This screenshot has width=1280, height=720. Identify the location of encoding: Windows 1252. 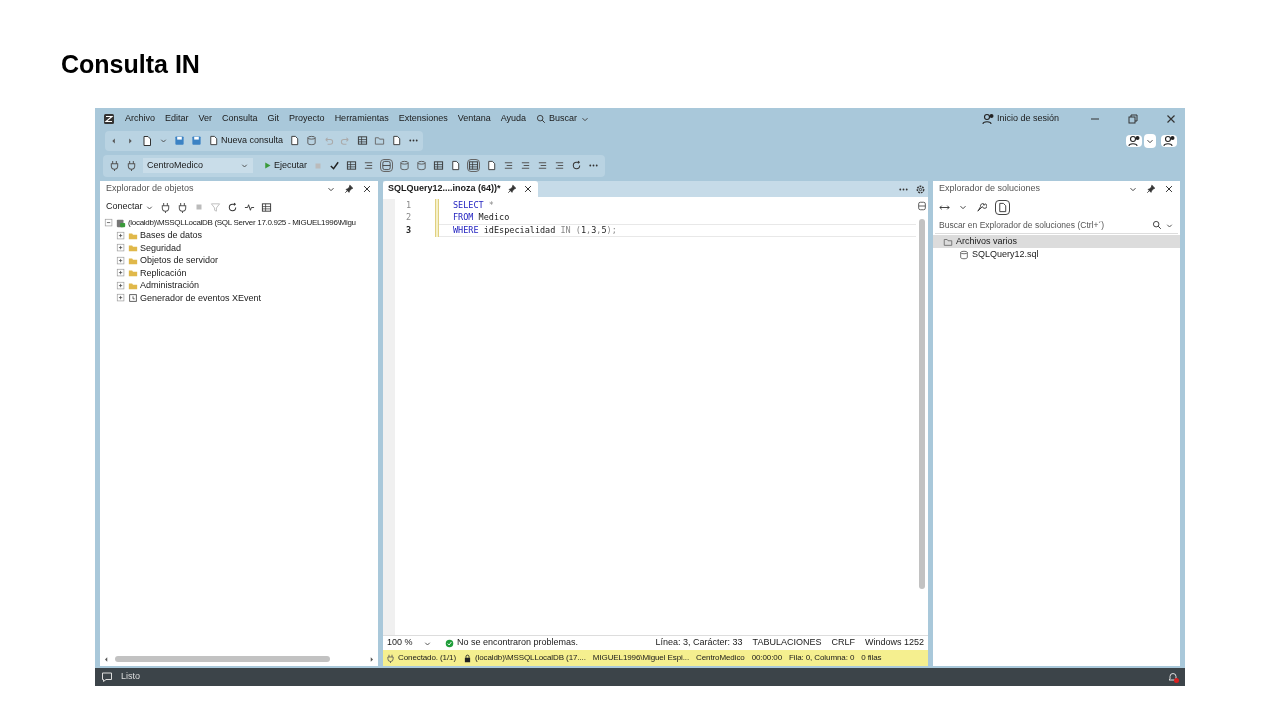
(894, 643).